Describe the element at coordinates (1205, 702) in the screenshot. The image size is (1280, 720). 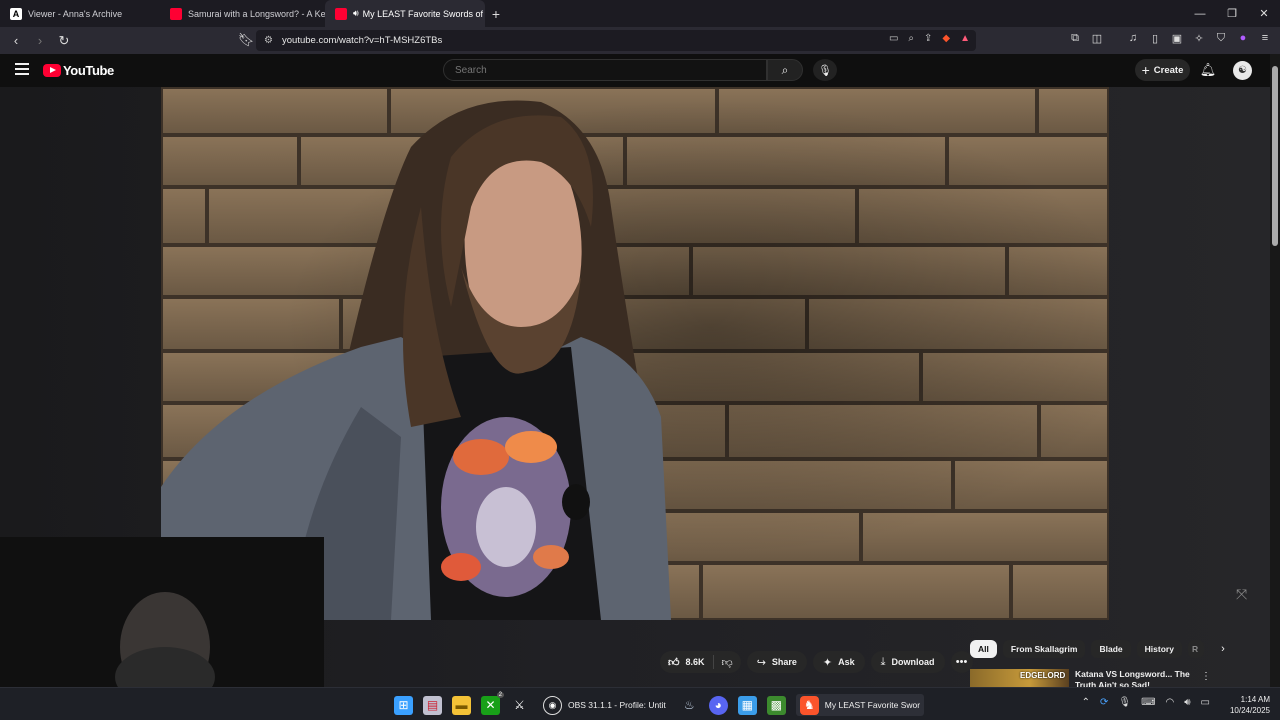
I see `battery-icon: ▭` at that location.